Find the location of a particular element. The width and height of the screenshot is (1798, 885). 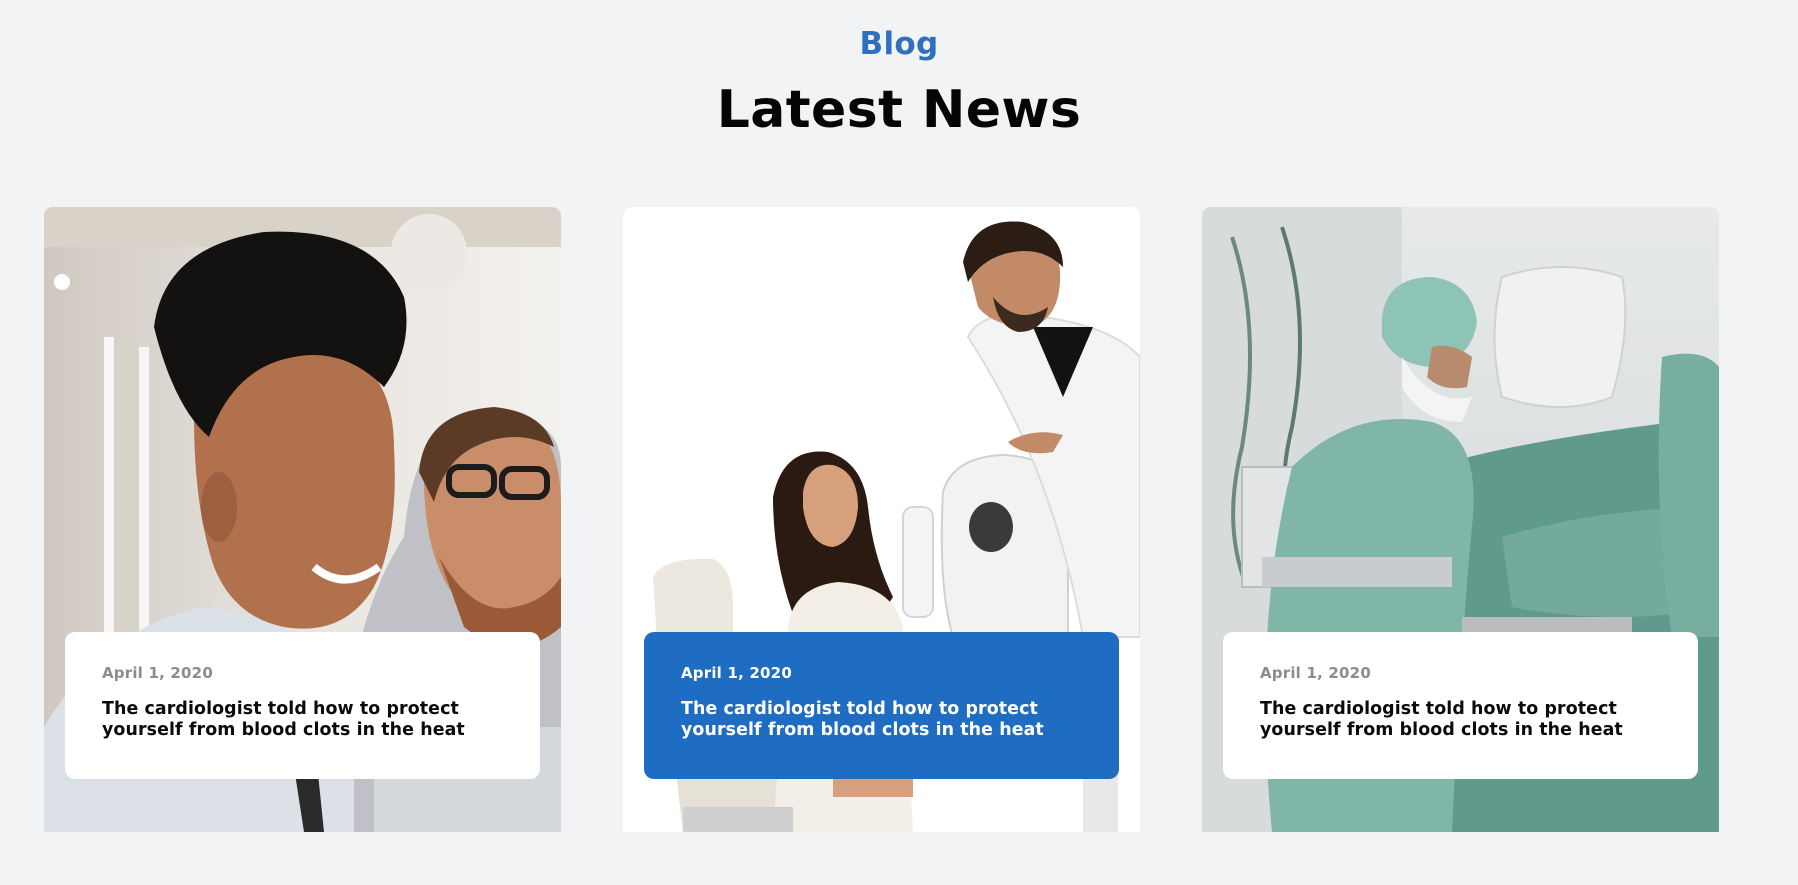

section-title: Latest News is located at coordinates (899, 110).